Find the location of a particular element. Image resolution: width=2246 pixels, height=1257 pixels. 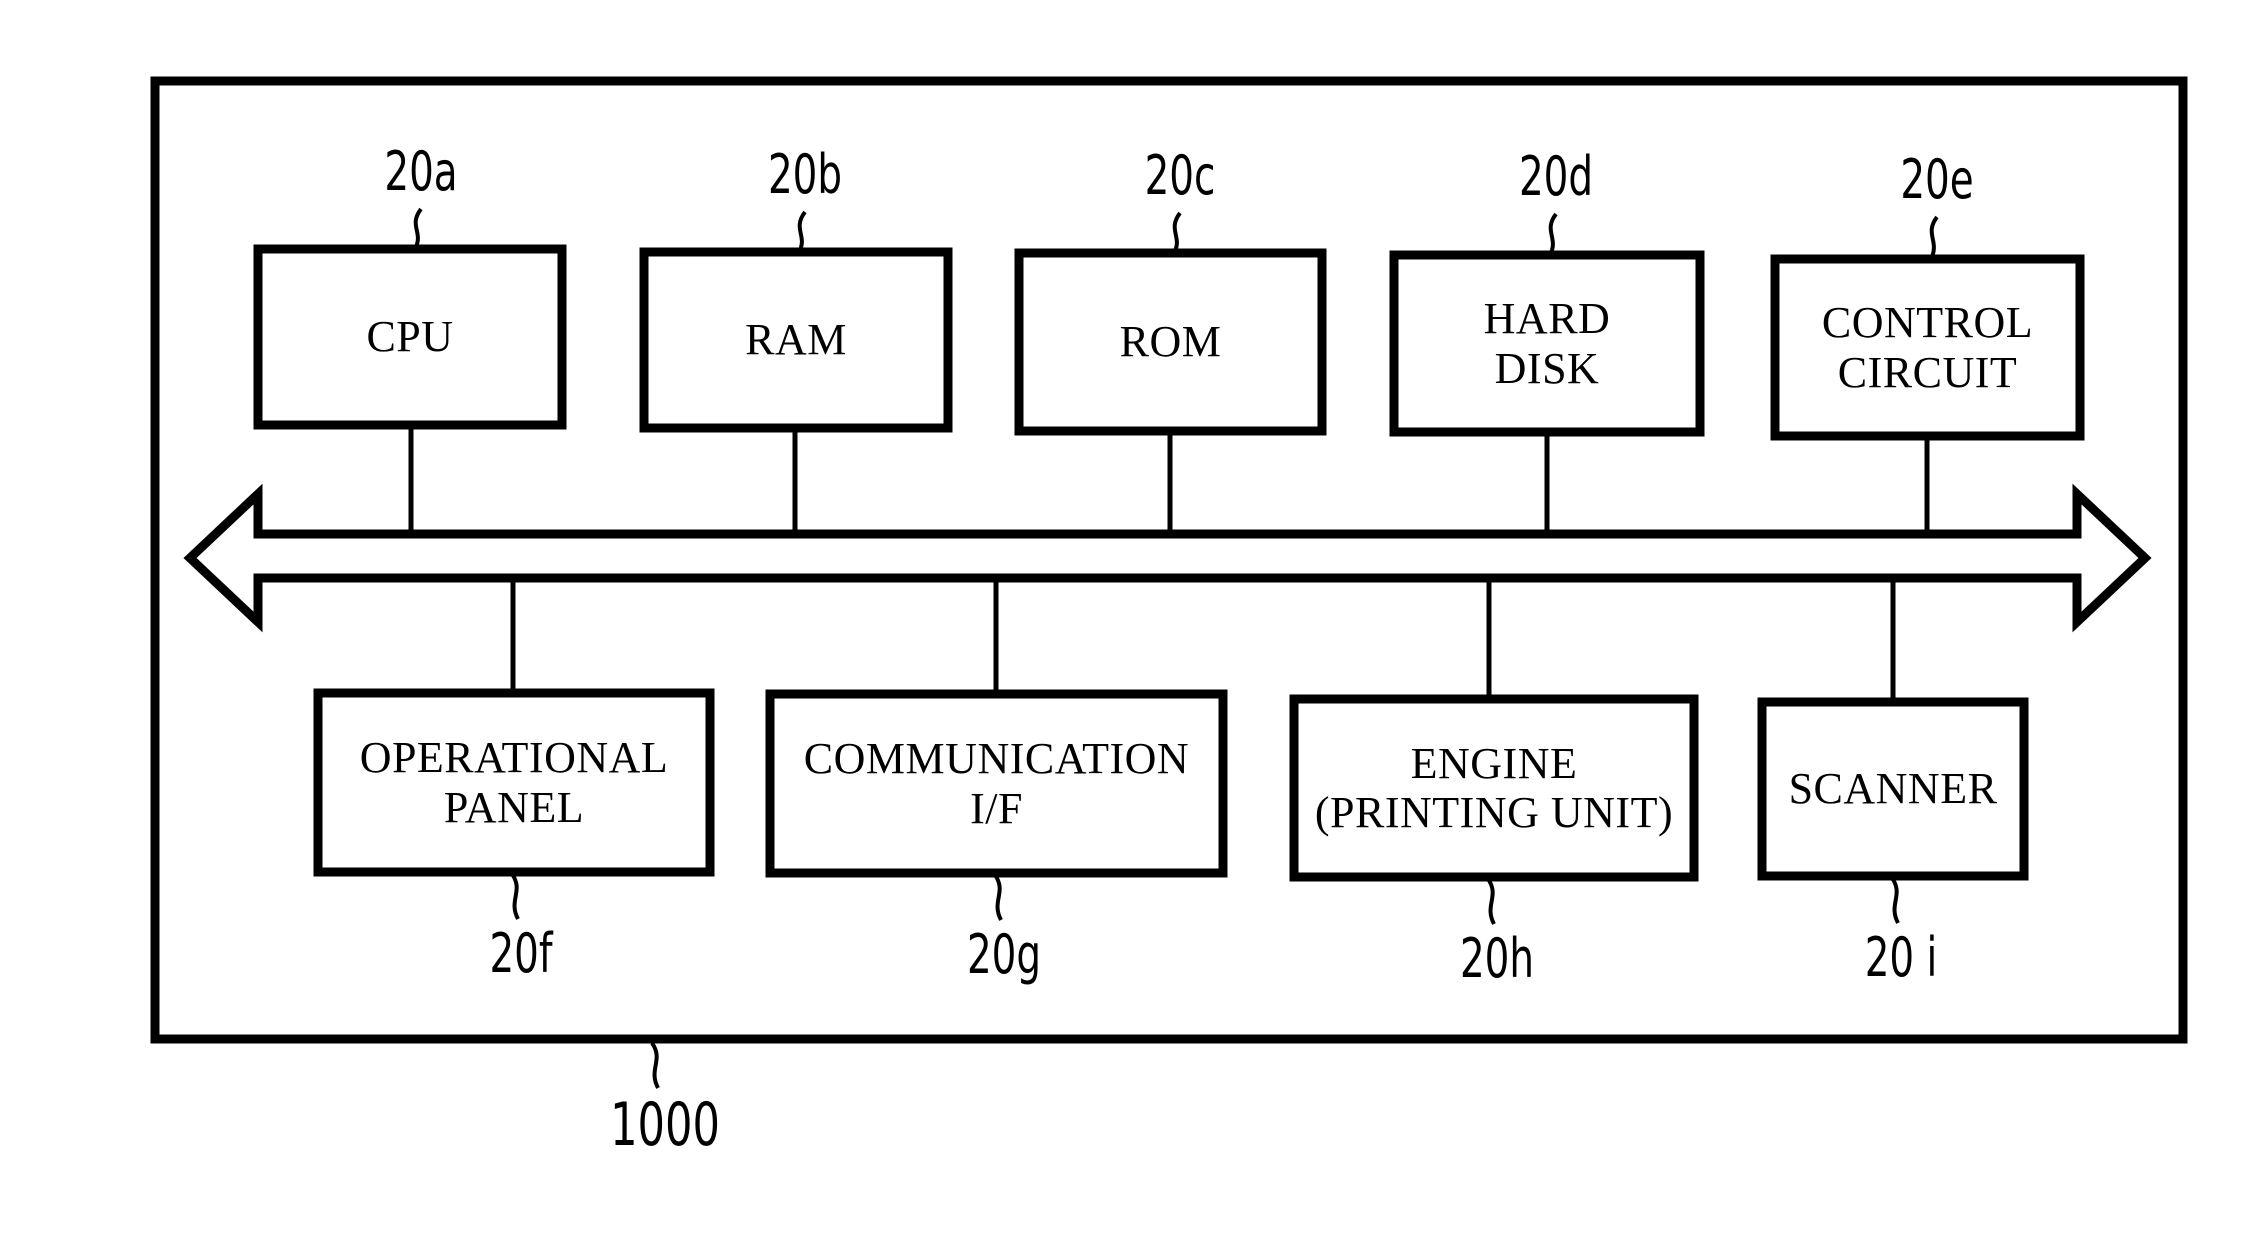

leader-20d is located at coordinates (1553, 234).